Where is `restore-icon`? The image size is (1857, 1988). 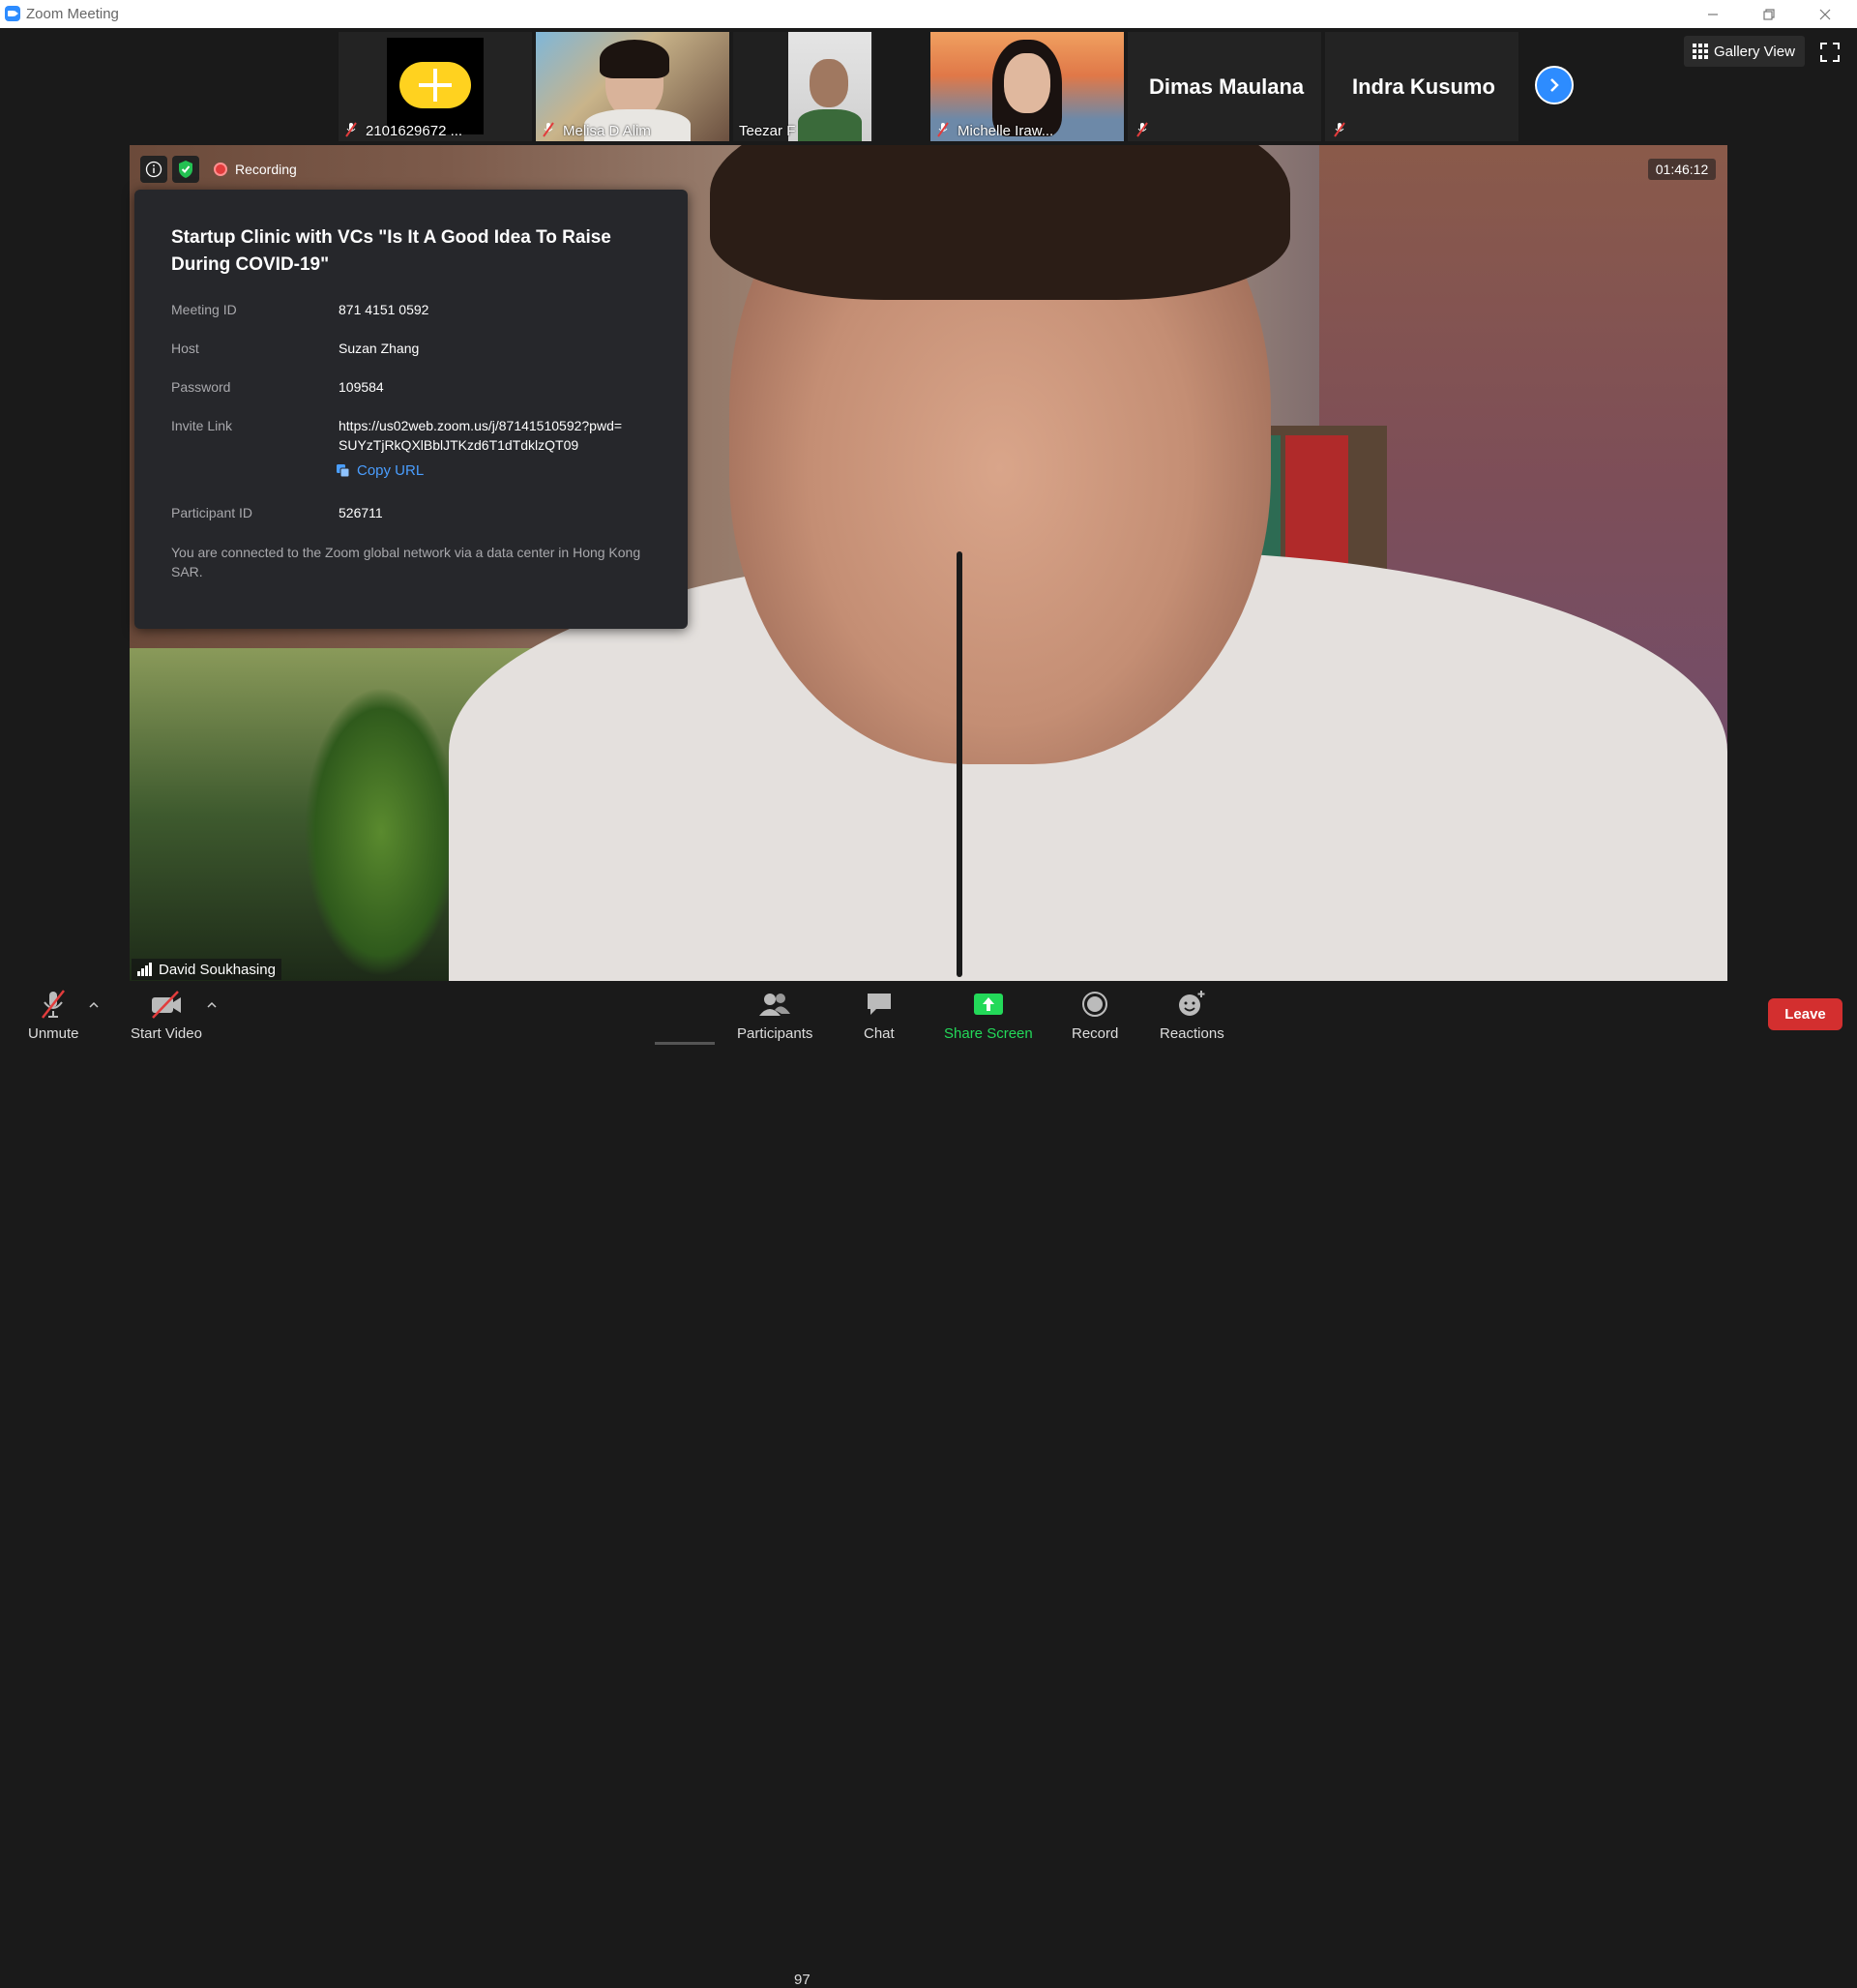 restore-icon is located at coordinates (1769, 14).